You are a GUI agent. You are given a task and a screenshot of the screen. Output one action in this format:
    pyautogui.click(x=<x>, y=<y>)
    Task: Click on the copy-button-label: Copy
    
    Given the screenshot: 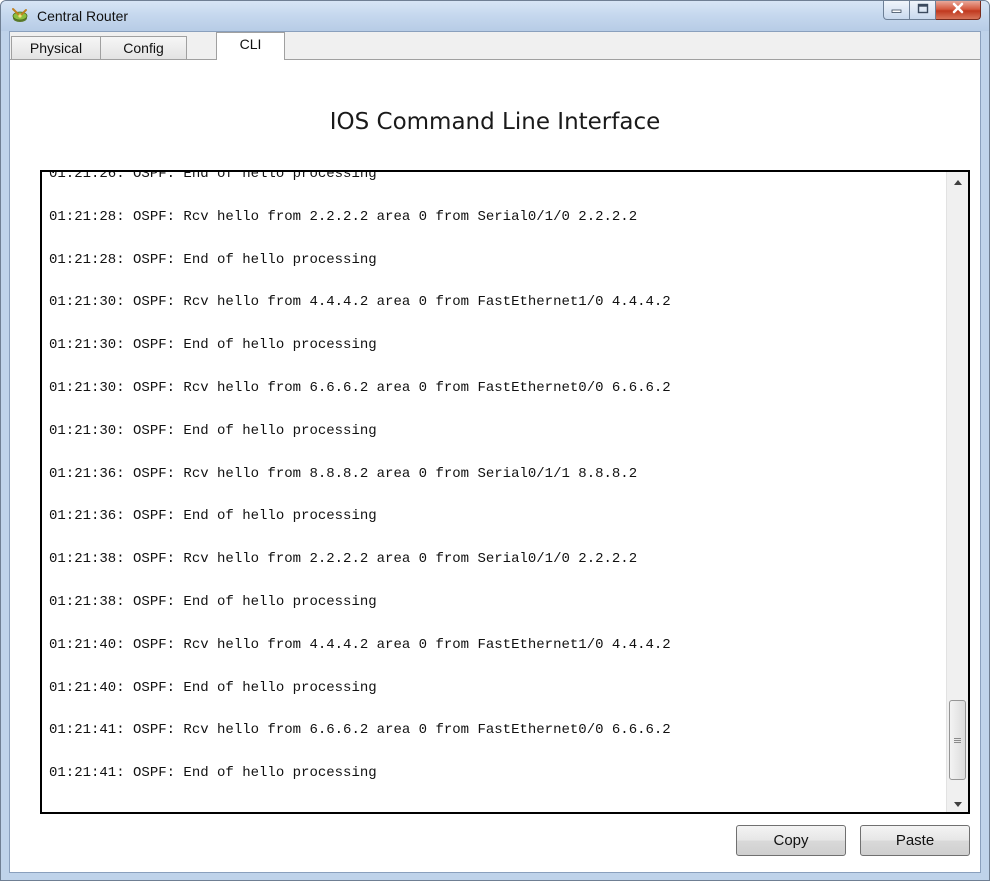 What is the action you would take?
    pyautogui.click(x=791, y=840)
    